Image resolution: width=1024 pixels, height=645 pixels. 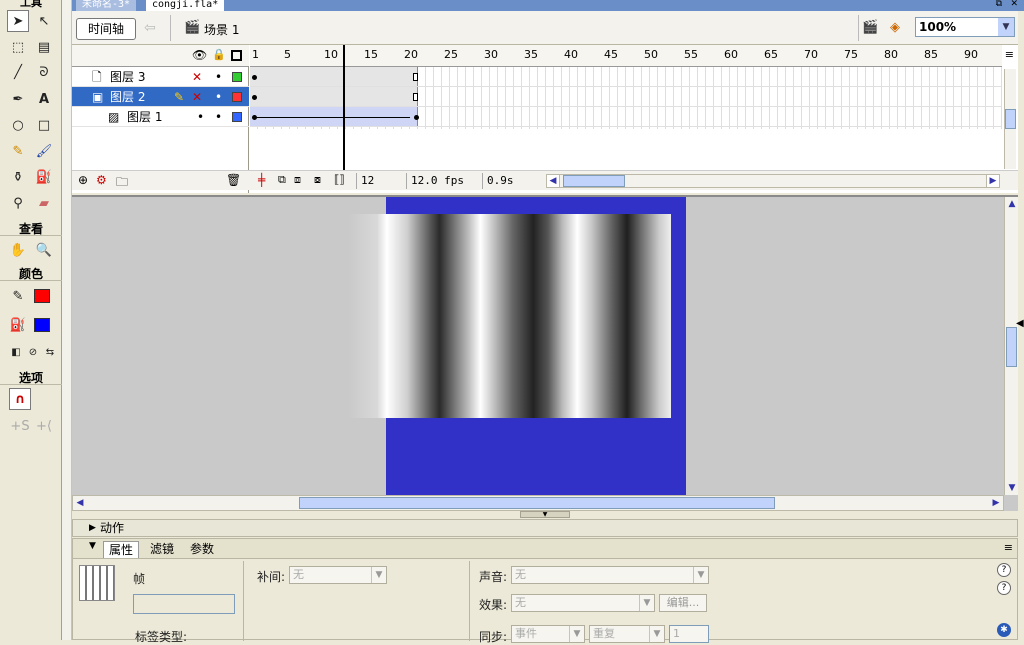 What do you see at coordinates (18, 125) in the screenshot?
I see `oval-tool-icon: ○` at bounding box center [18, 125].